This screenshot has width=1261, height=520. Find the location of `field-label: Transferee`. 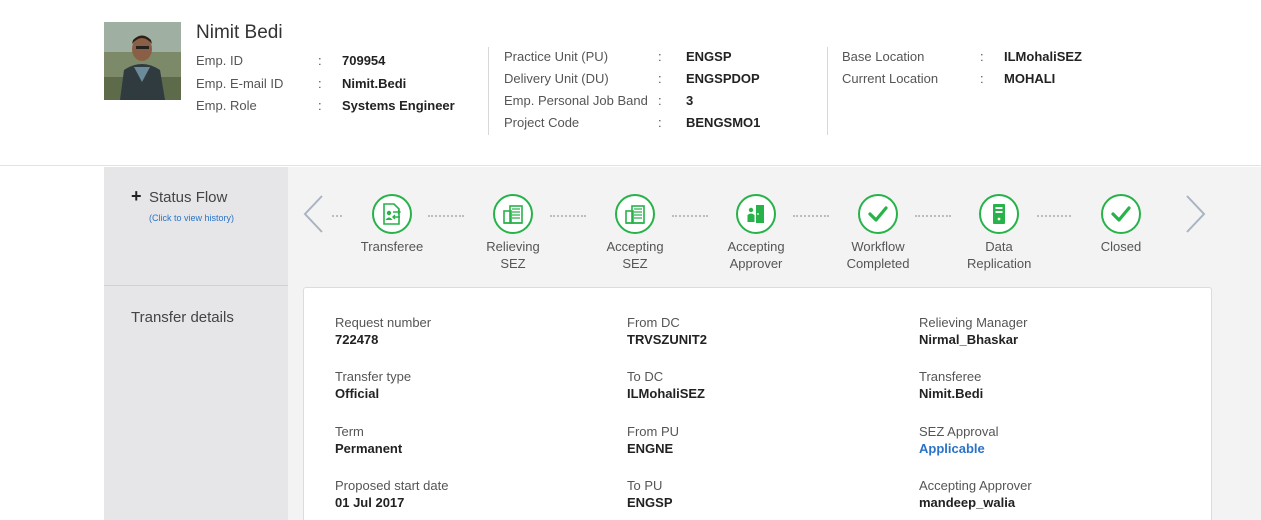

field-label: Transferee is located at coordinates (950, 376).